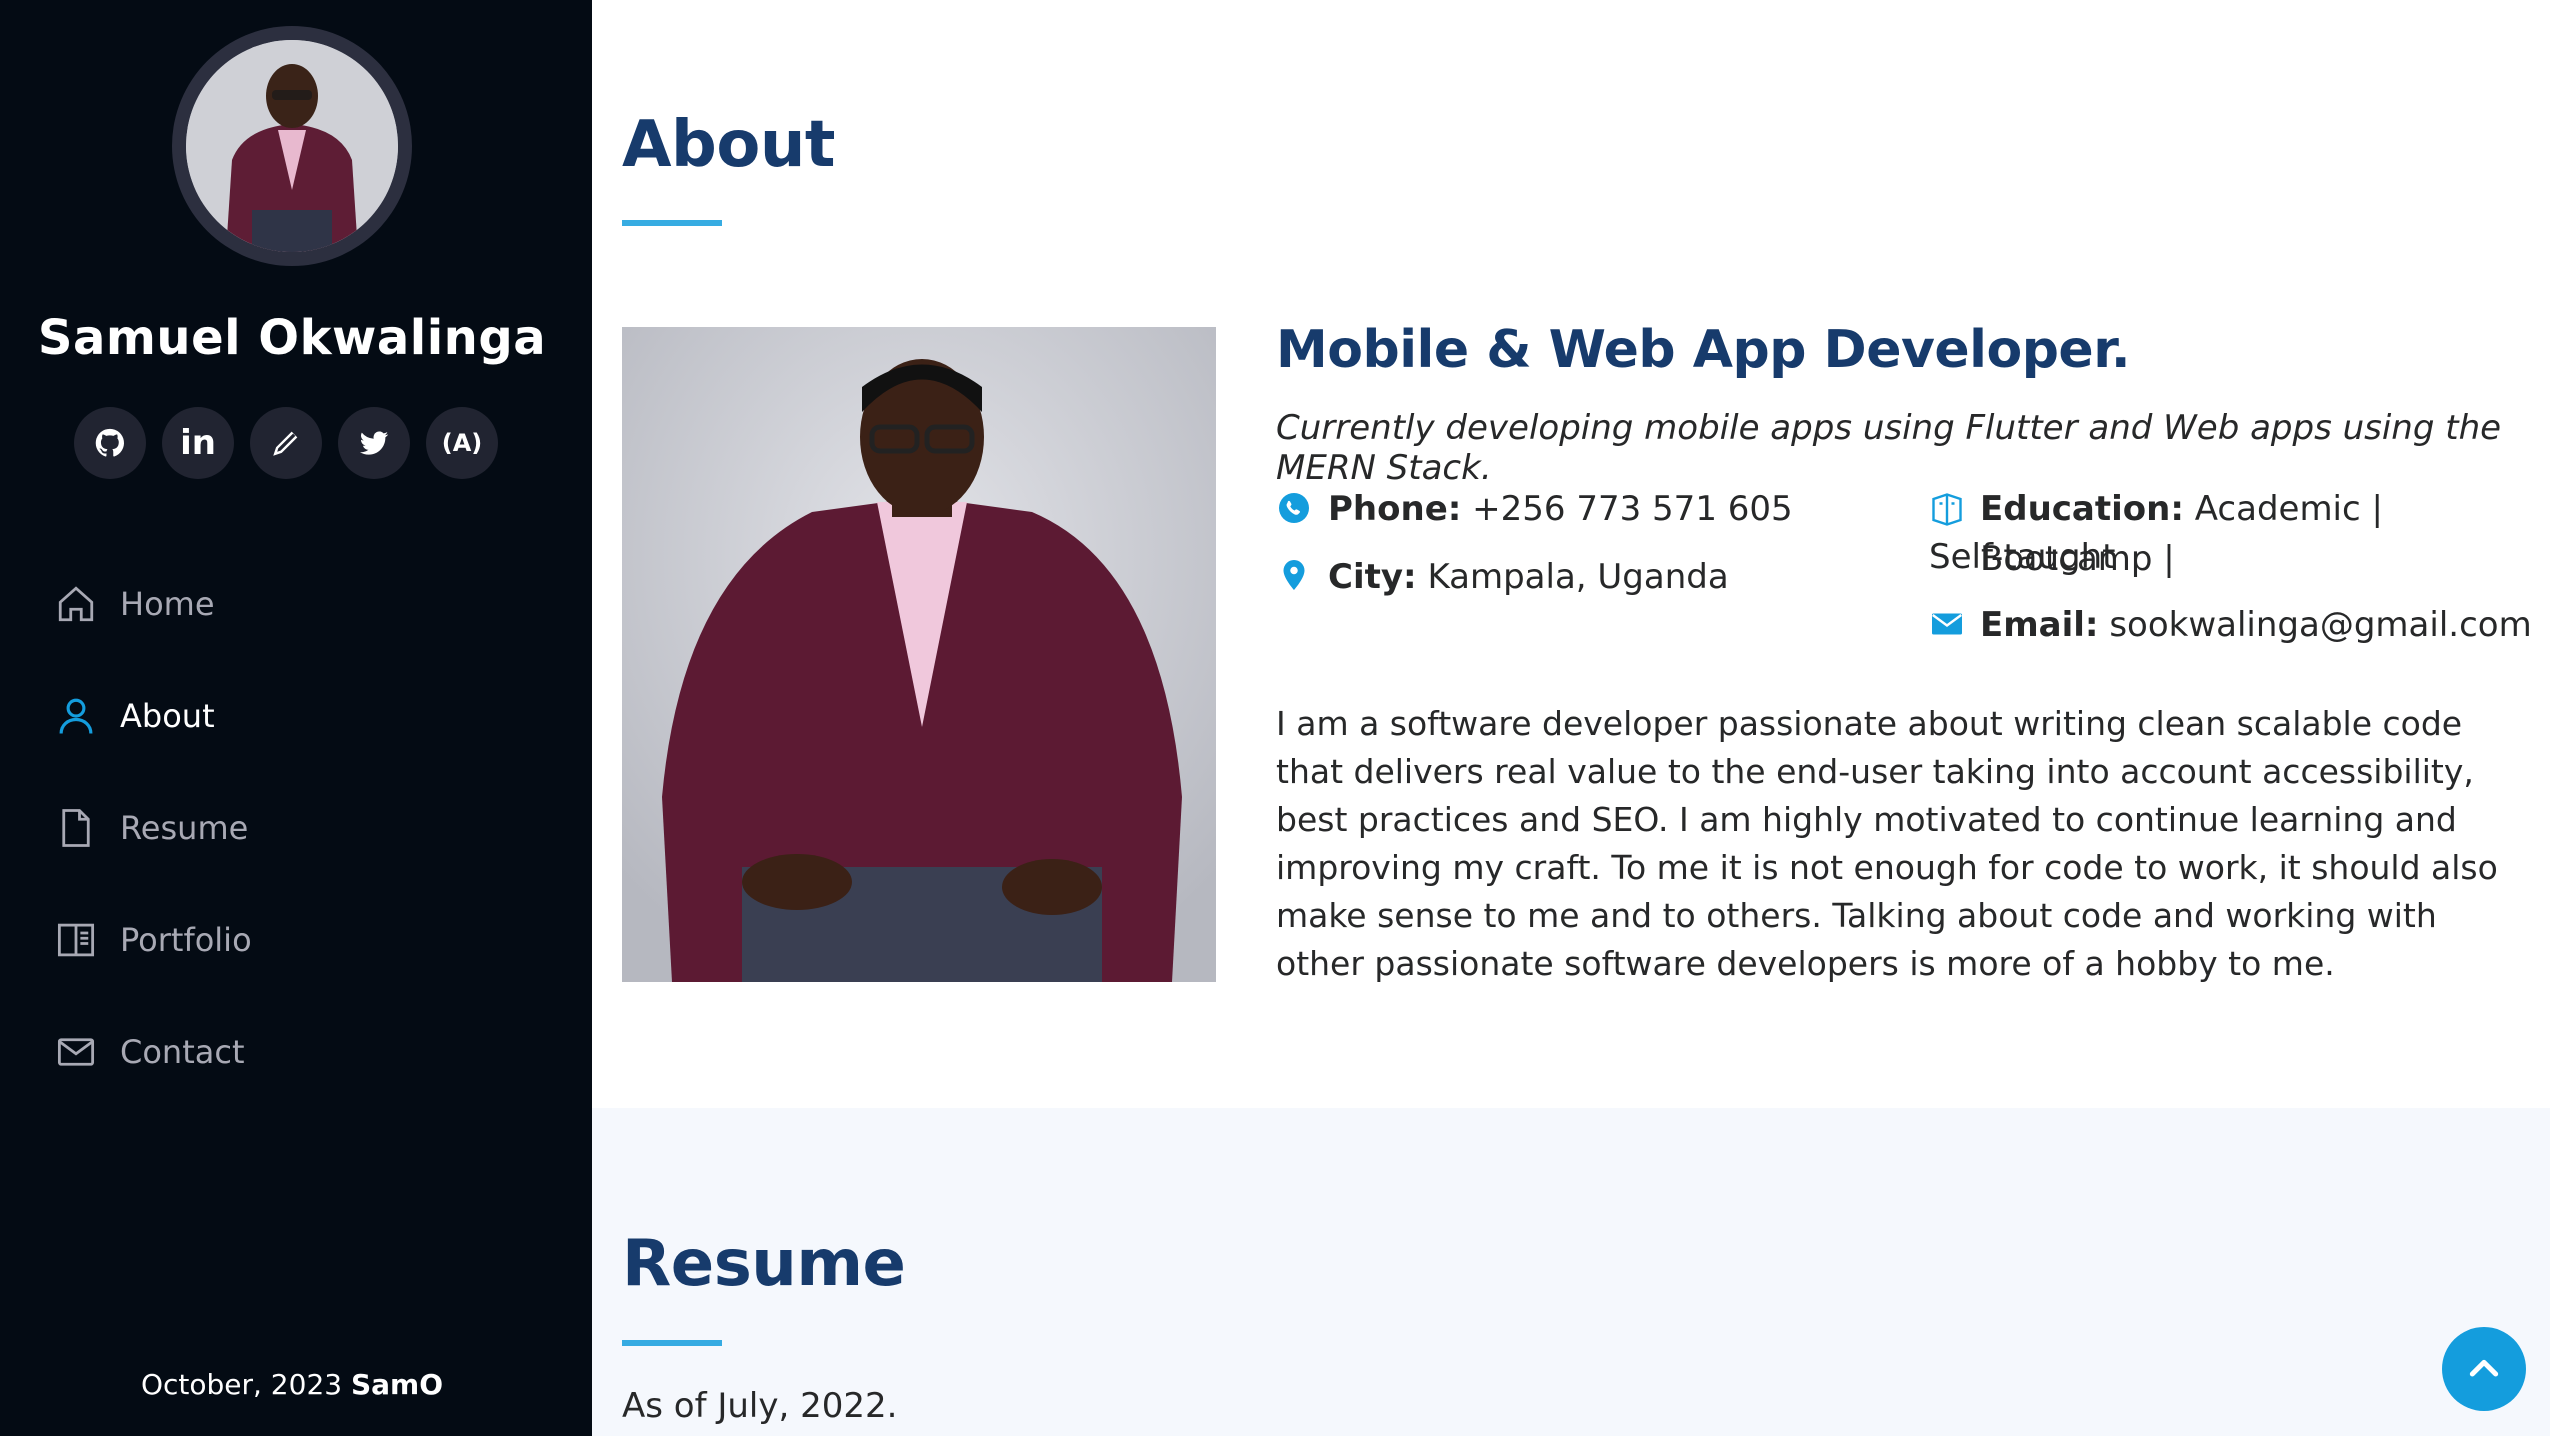 The image size is (2550, 1436). What do you see at coordinates (312, 604) in the screenshot?
I see `nav-item-home: Home` at bounding box center [312, 604].